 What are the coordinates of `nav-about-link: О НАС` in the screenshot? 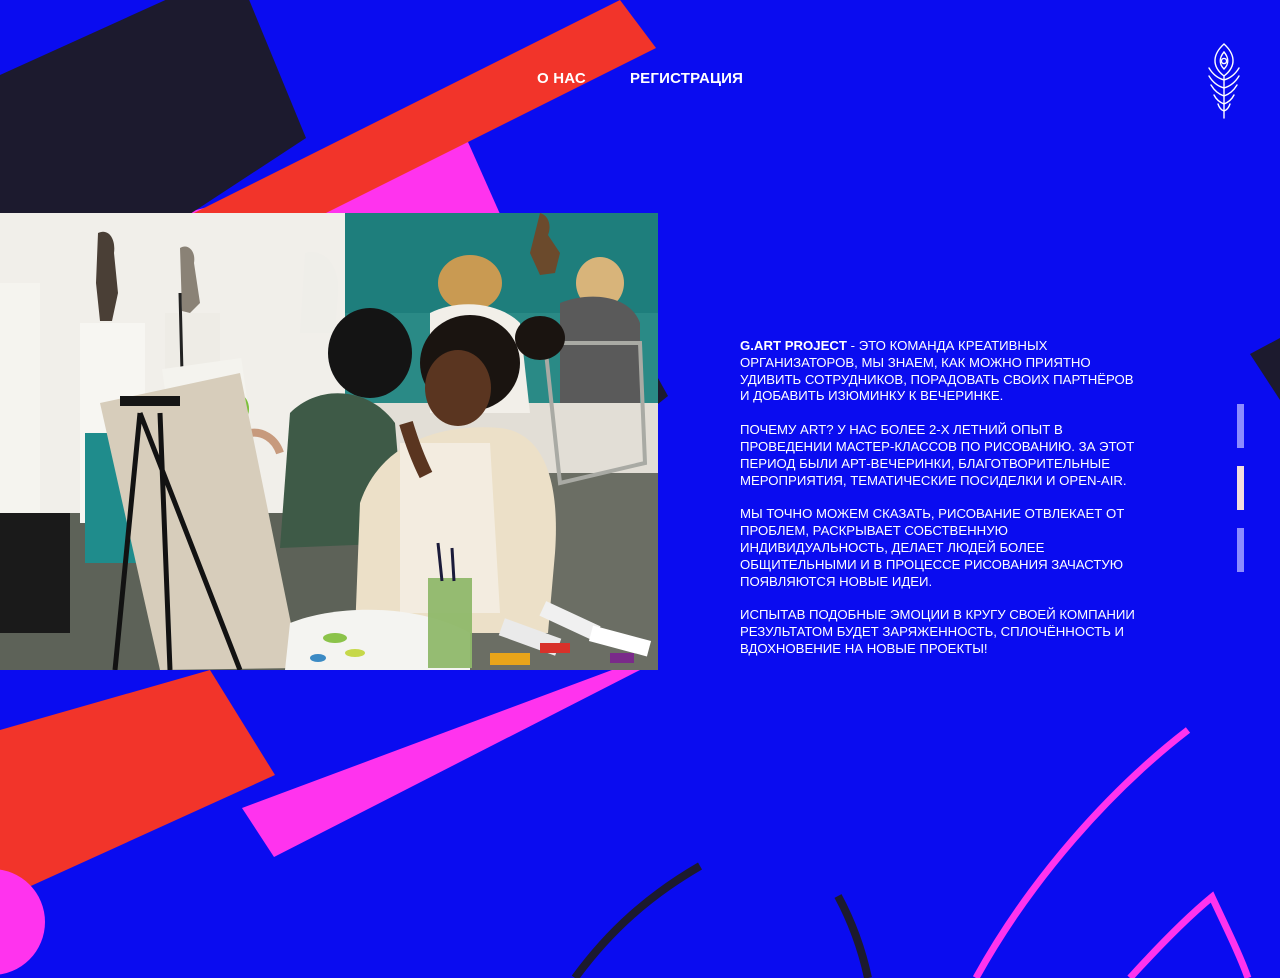 It's located at (561, 78).